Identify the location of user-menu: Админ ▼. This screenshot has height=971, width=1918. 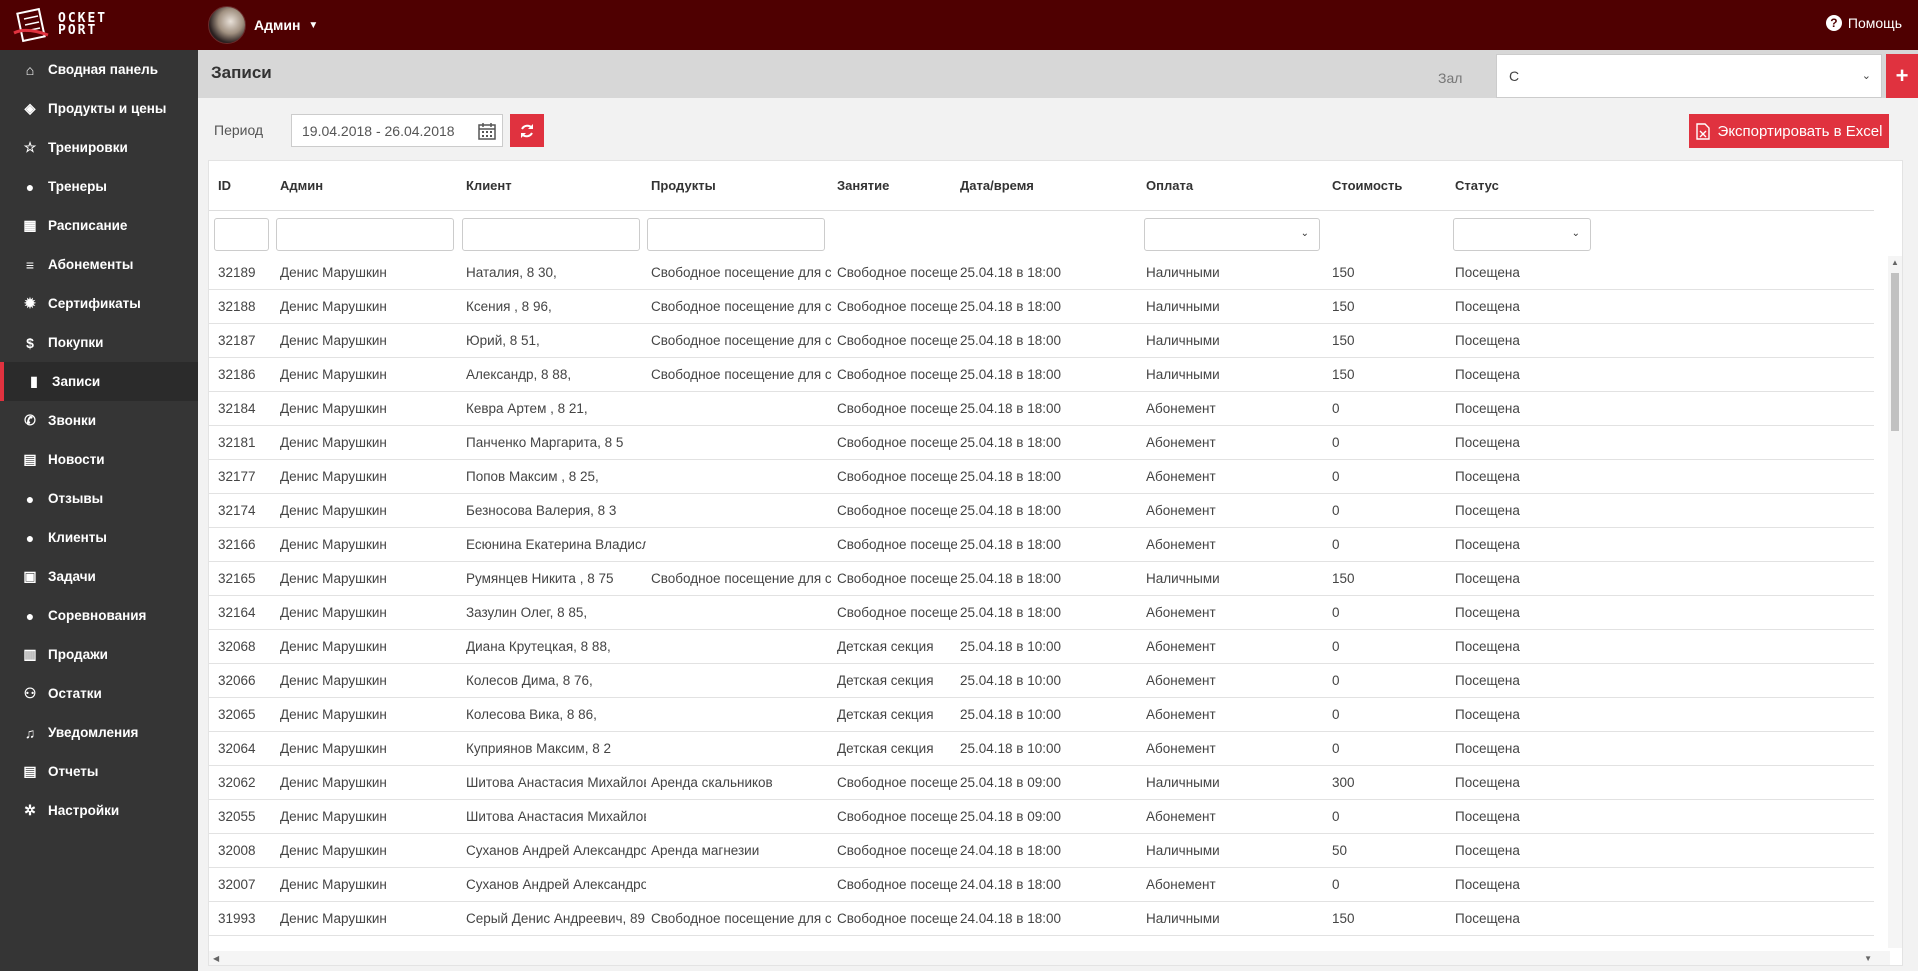
(263, 25).